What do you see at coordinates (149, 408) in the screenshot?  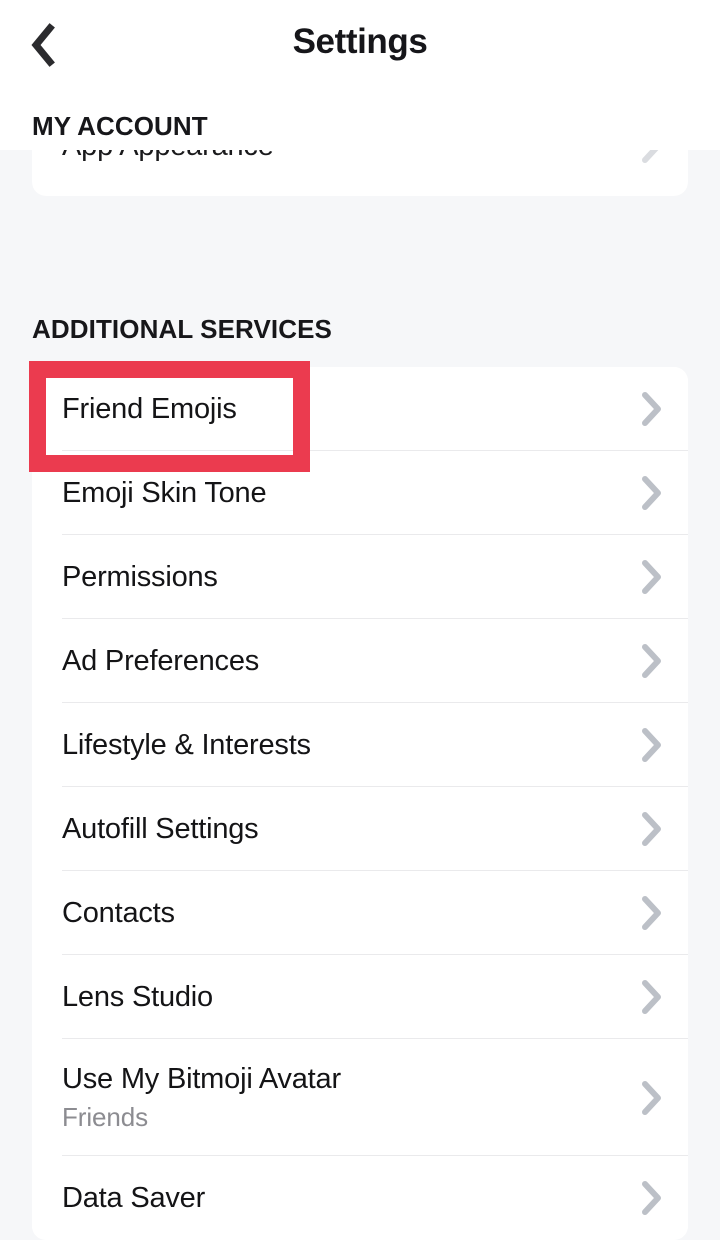 I see `settings-row-label: Friend Emojis` at bounding box center [149, 408].